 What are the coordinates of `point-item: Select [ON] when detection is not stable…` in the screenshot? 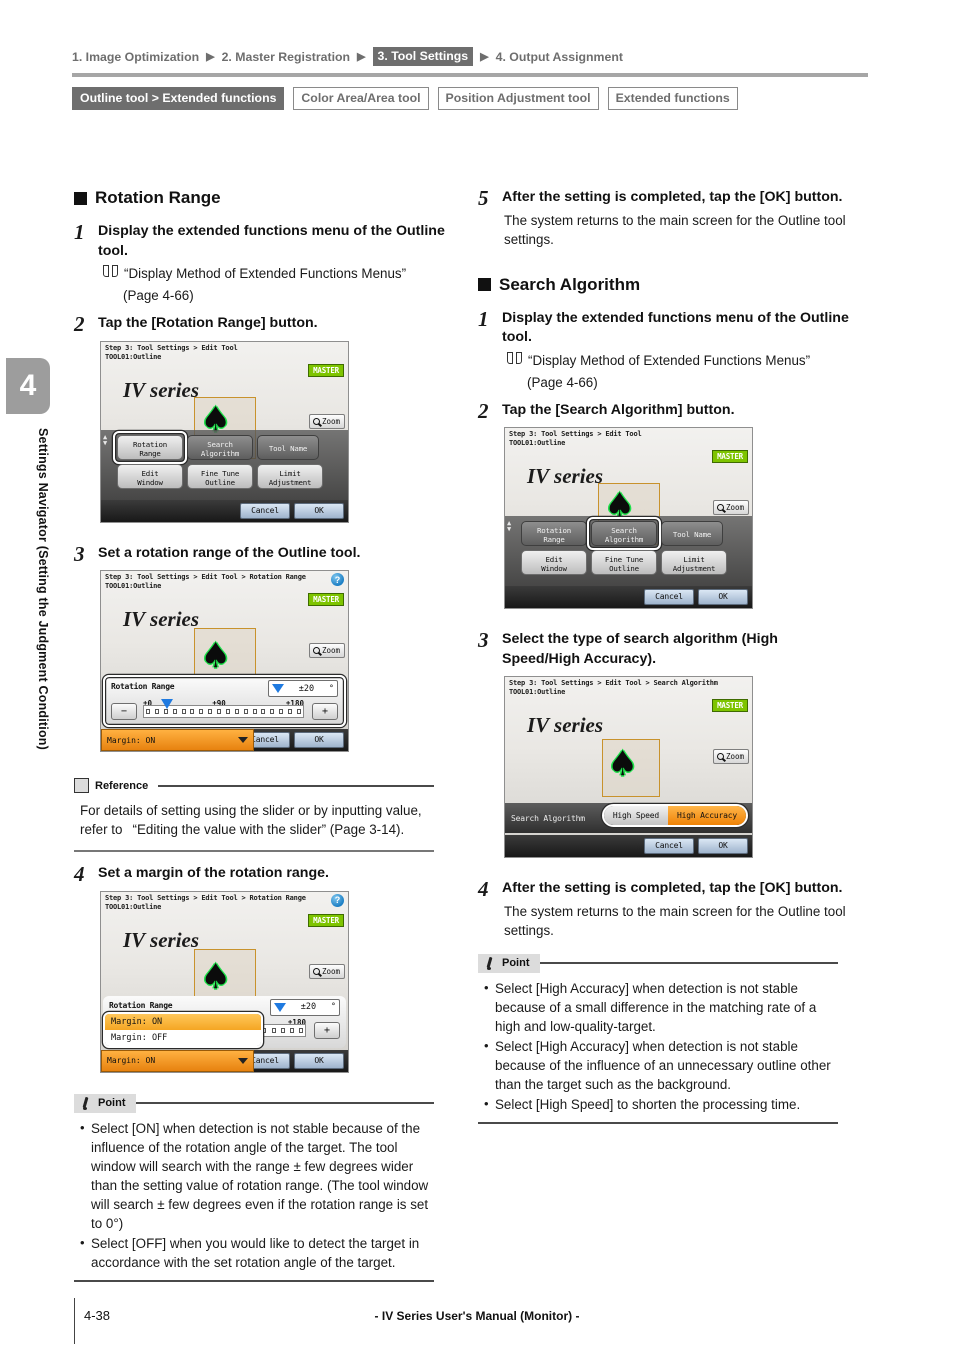 It's located at (257, 1175).